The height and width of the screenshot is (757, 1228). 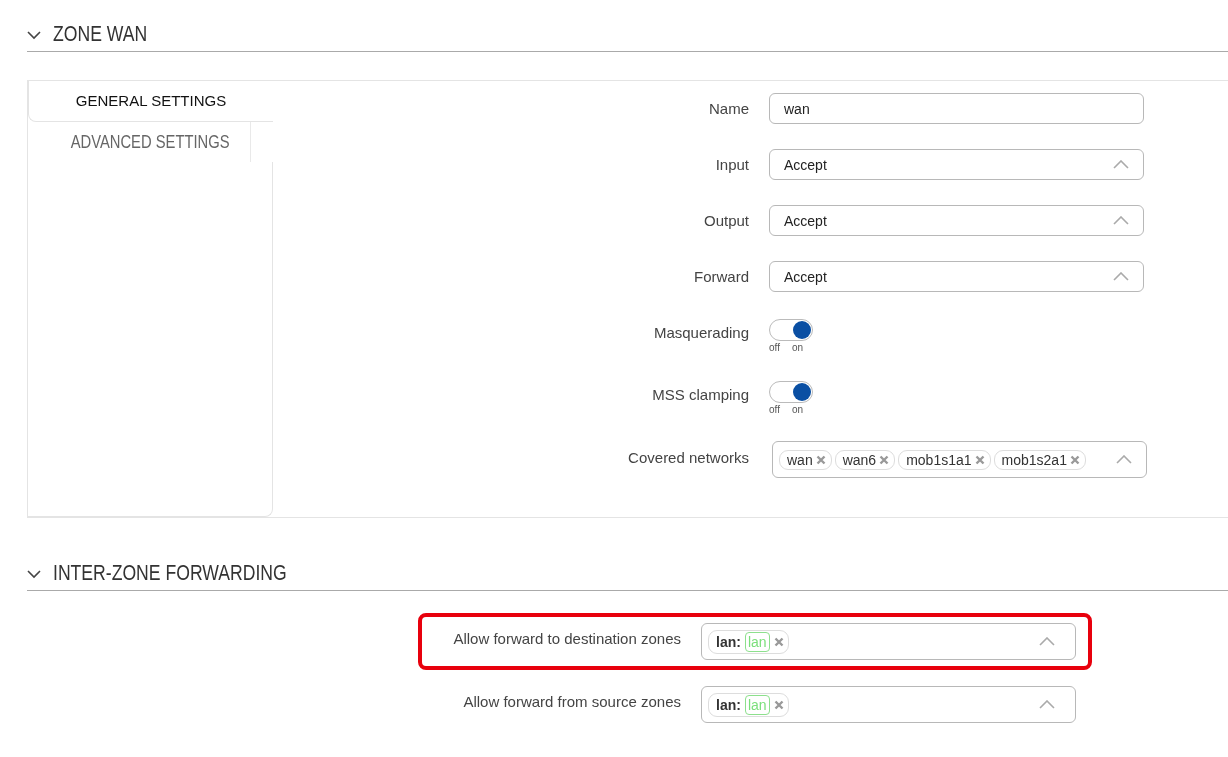 I want to click on tags-field: wan wan6 mob1s1a1 mob1s2a1, so click(x=959, y=459).